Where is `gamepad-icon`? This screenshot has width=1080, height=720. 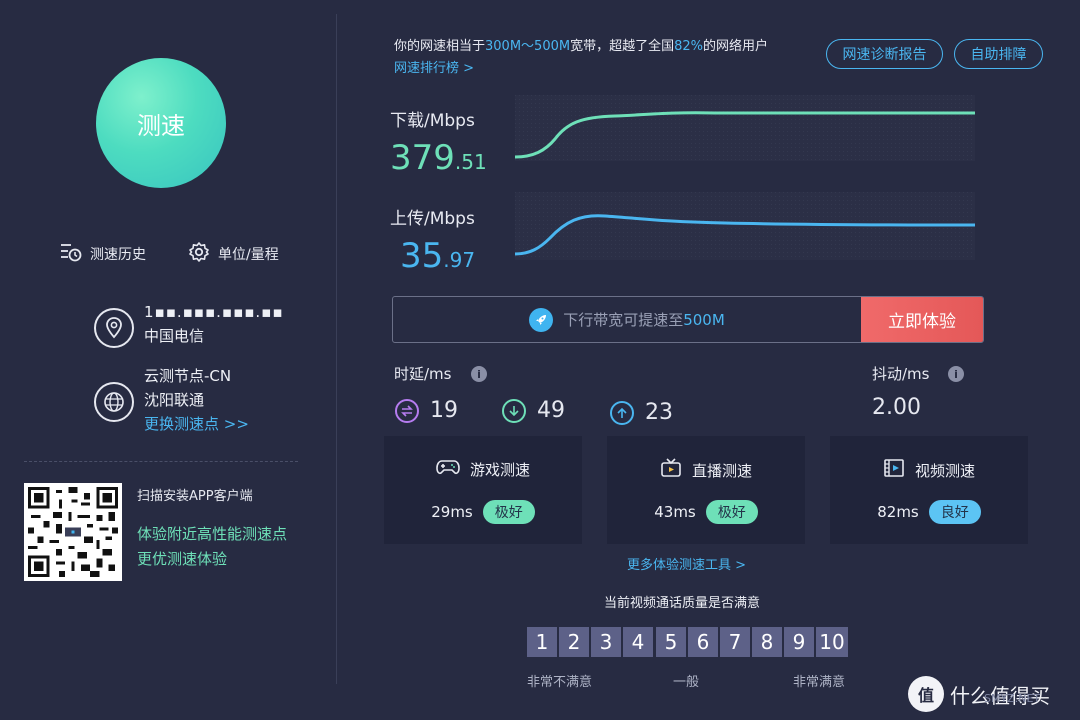 gamepad-icon is located at coordinates (448, 469).